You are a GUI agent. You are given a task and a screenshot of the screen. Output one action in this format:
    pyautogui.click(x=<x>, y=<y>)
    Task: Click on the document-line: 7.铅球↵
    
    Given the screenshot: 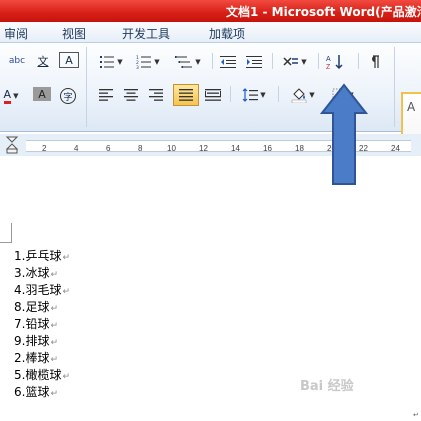 What is the action you would take?
    pyautogui.click(x=36, y=323)
    